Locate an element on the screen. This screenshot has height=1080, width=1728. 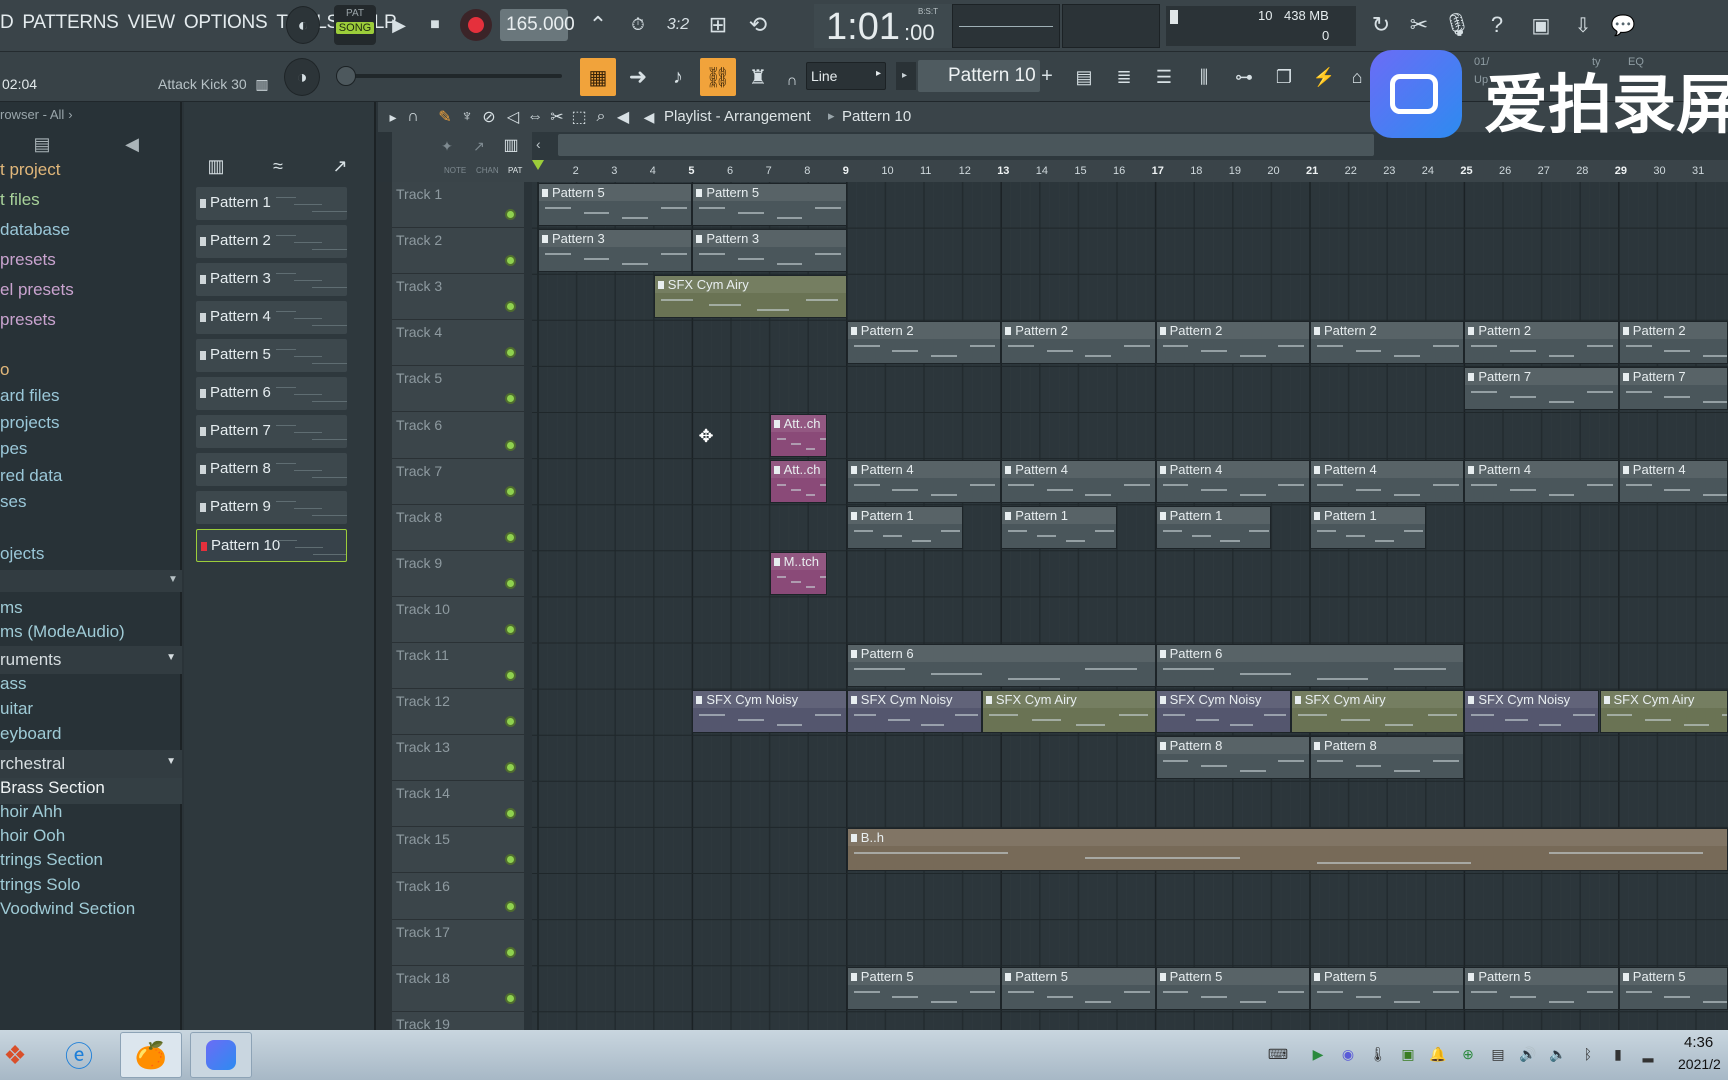
help-icon: ? is located at coordinates (1497, 25).